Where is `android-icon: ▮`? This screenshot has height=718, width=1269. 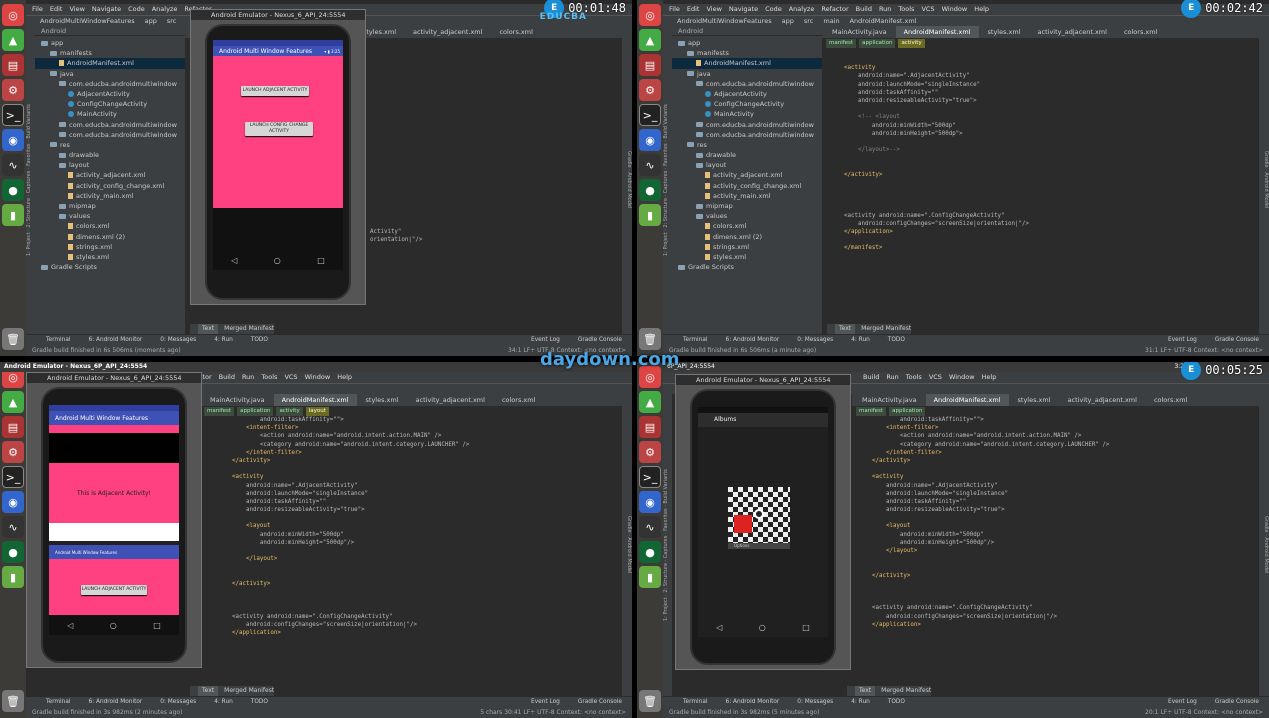
android-icon: ▮ is located at coordinates (13, 215).